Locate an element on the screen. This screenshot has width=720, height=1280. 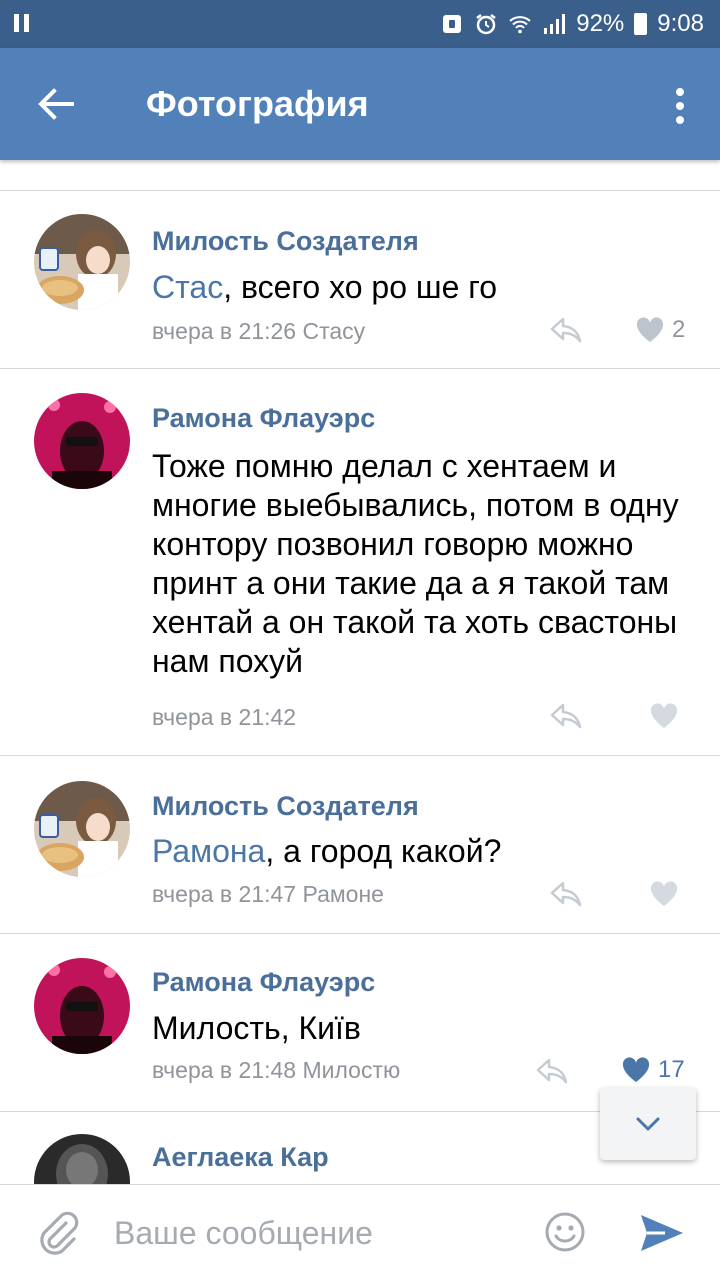
like-button: 17 is located at coordinates (653, 1070).